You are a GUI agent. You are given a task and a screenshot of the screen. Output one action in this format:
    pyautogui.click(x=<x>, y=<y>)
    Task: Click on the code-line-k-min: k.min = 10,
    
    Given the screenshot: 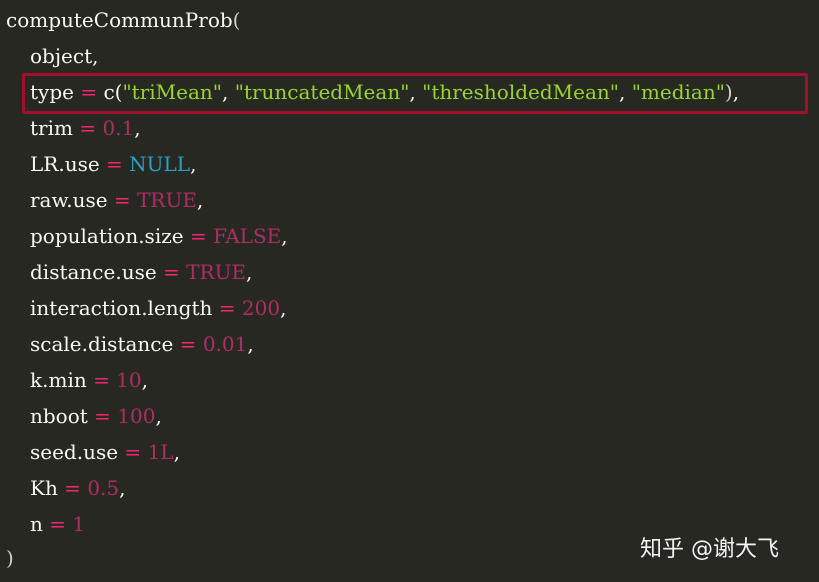 What is the action you would take?
    pyautogui.click(x=89, y=380)
    